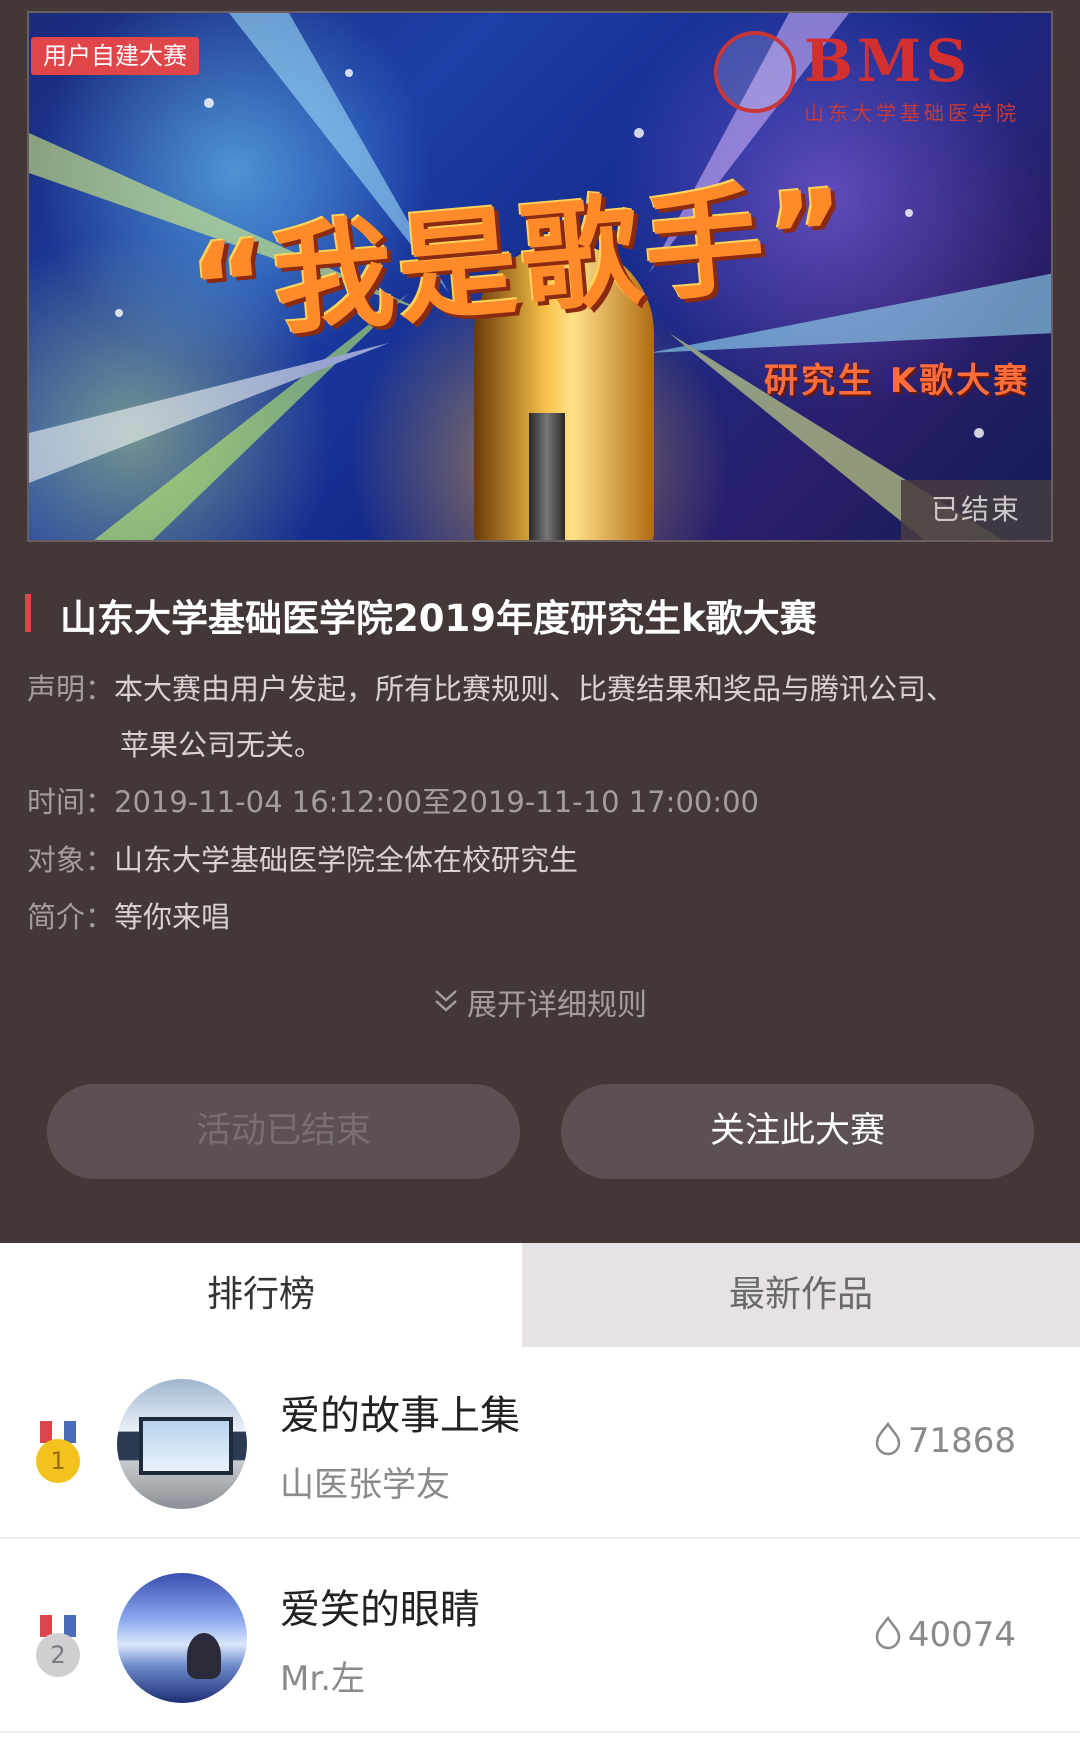 The image size is (1080, 1754). I want to click on microphone-stand-graphic, so click(547, 476).